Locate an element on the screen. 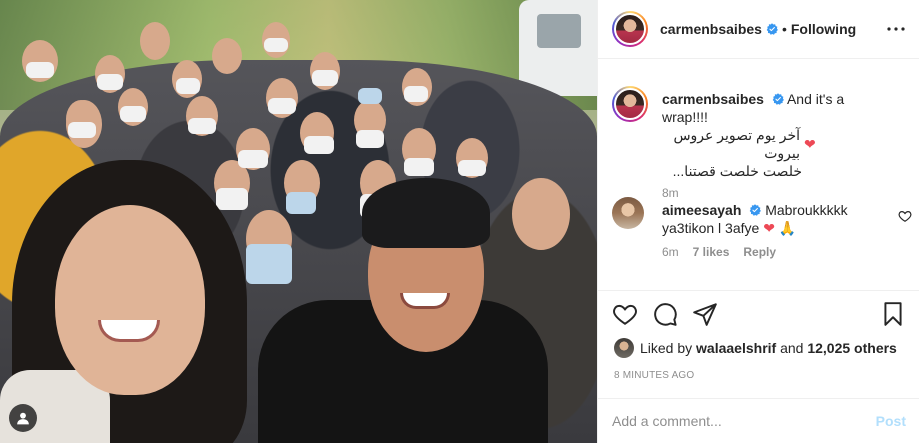  add-comment-bar: Post is located at coordinates (758, 420).